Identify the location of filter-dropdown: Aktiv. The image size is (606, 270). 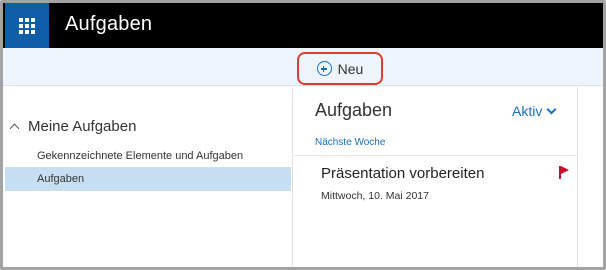
(534, 111).